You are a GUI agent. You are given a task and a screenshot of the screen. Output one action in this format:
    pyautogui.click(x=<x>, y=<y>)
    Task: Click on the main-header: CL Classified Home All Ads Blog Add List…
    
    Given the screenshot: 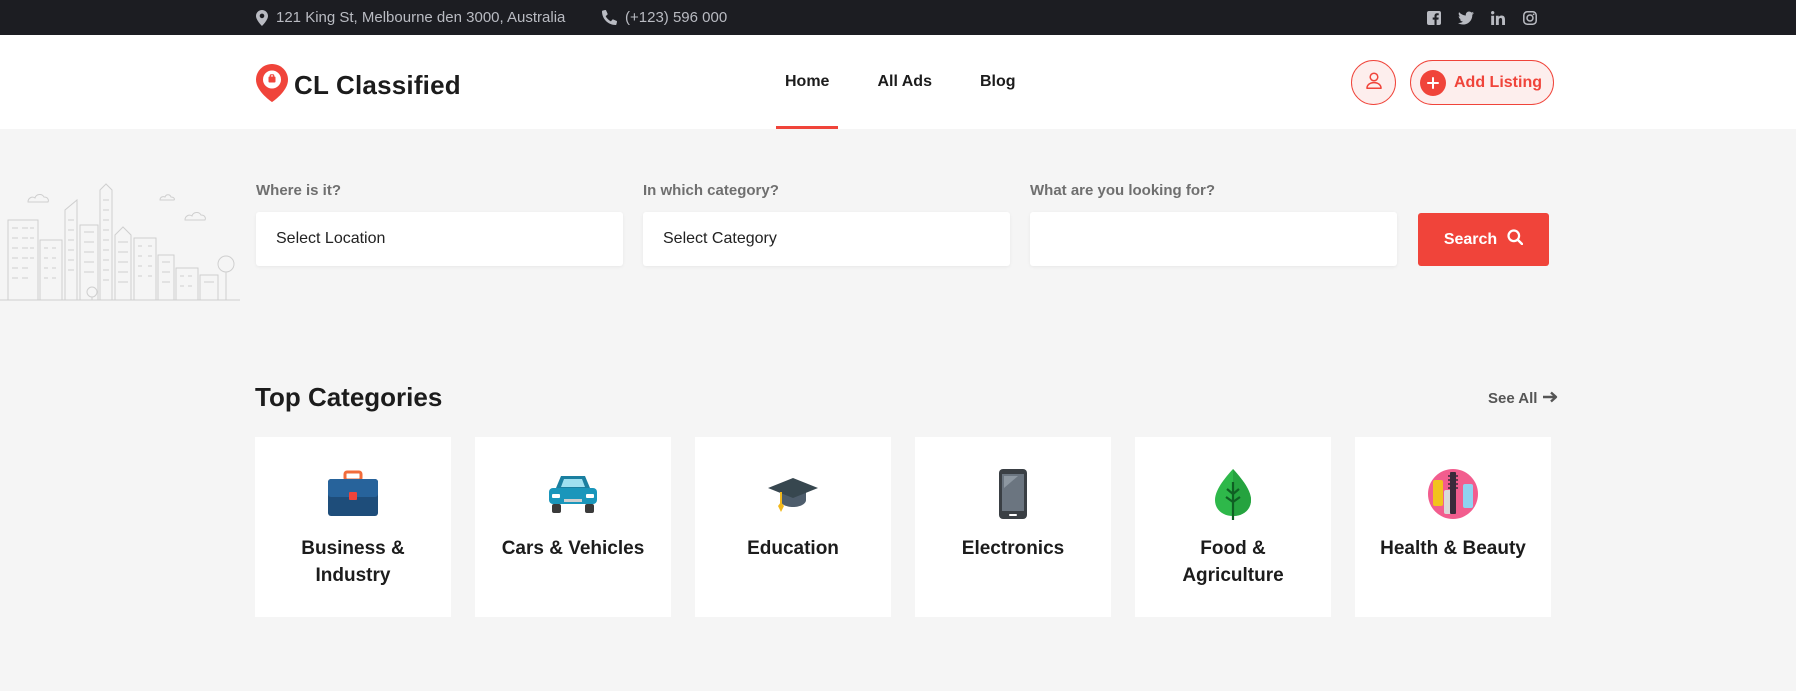 What is the action you would take?
    pyautogui.click(x=898, y=82)
    